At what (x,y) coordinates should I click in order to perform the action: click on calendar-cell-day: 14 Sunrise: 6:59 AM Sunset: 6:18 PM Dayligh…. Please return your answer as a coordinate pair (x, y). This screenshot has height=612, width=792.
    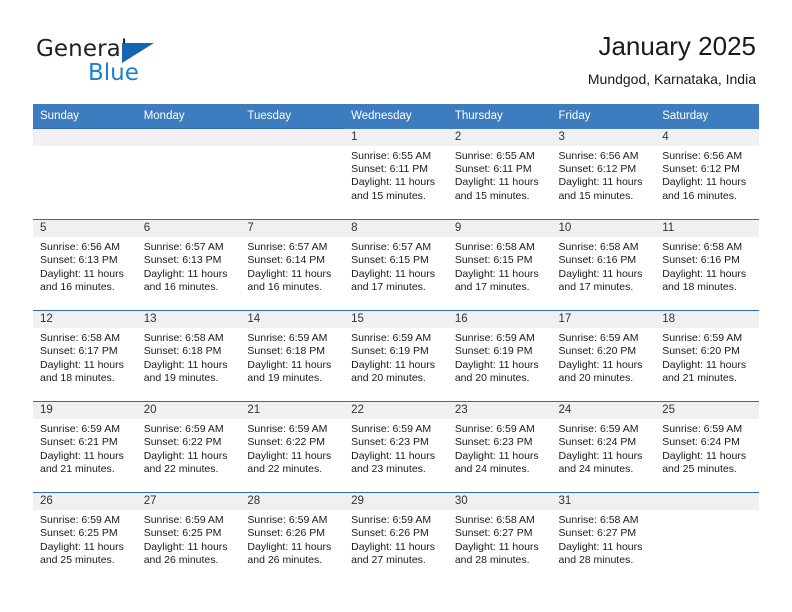
    Looking at the image, I should click on (292, 356).